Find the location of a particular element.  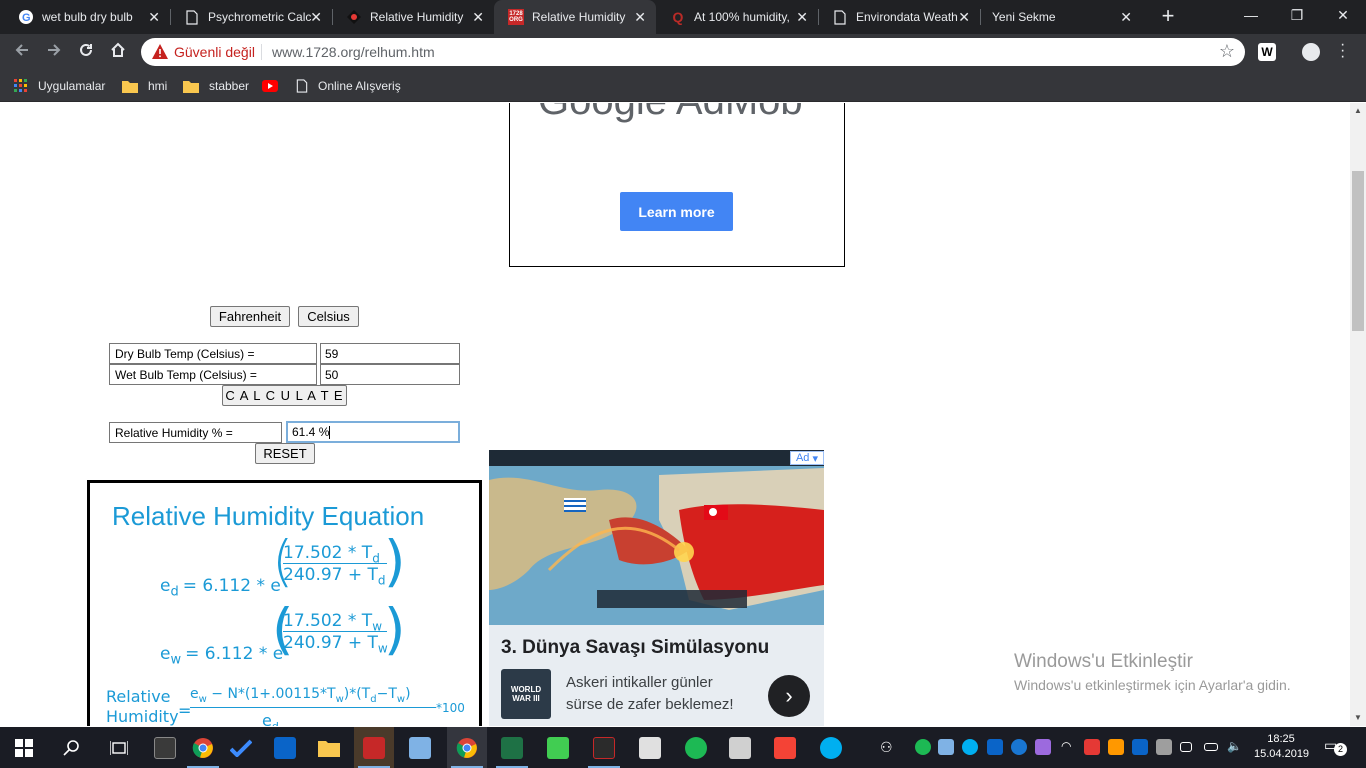

home-button is located at coordinates (118, 52).